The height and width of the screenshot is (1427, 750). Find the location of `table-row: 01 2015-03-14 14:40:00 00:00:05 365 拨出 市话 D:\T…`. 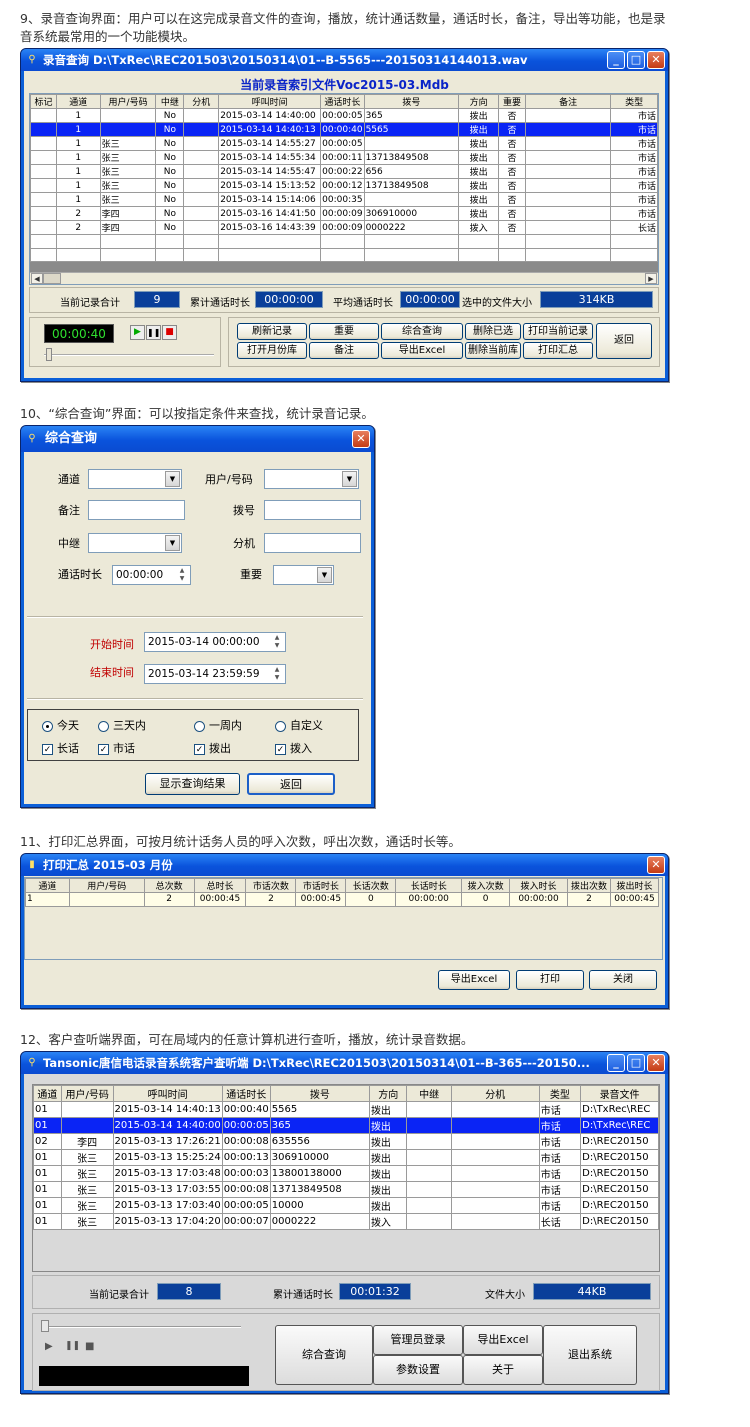

table-row: 01 2015-03-14 14:40:00 00:00:05 365 拨出 市话 D:\T… is located at coordinates (346, 1125).